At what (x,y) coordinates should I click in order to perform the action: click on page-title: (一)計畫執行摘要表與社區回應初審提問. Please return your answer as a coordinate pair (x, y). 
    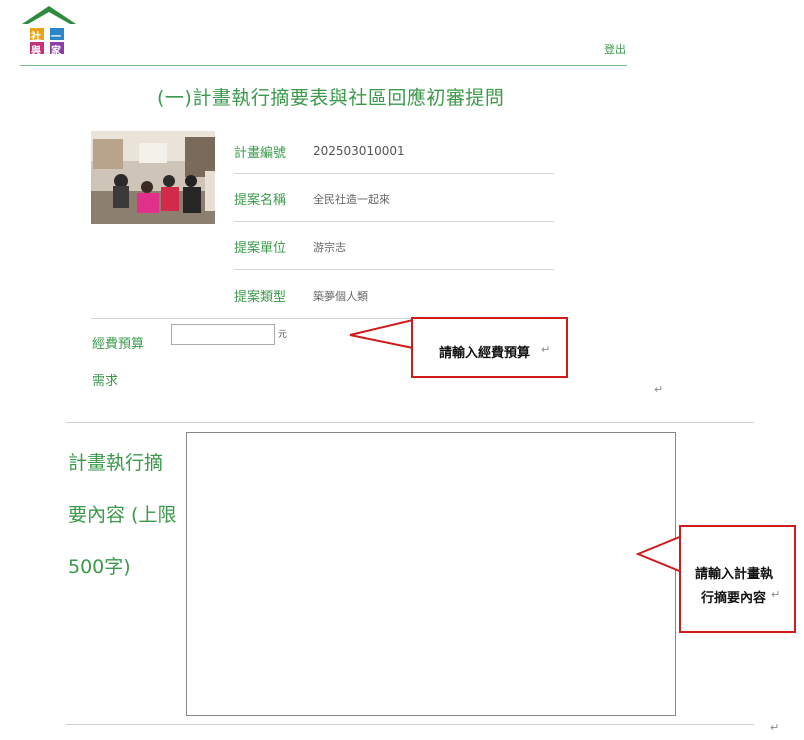
    Looking at the image, I should click on (331, 98).